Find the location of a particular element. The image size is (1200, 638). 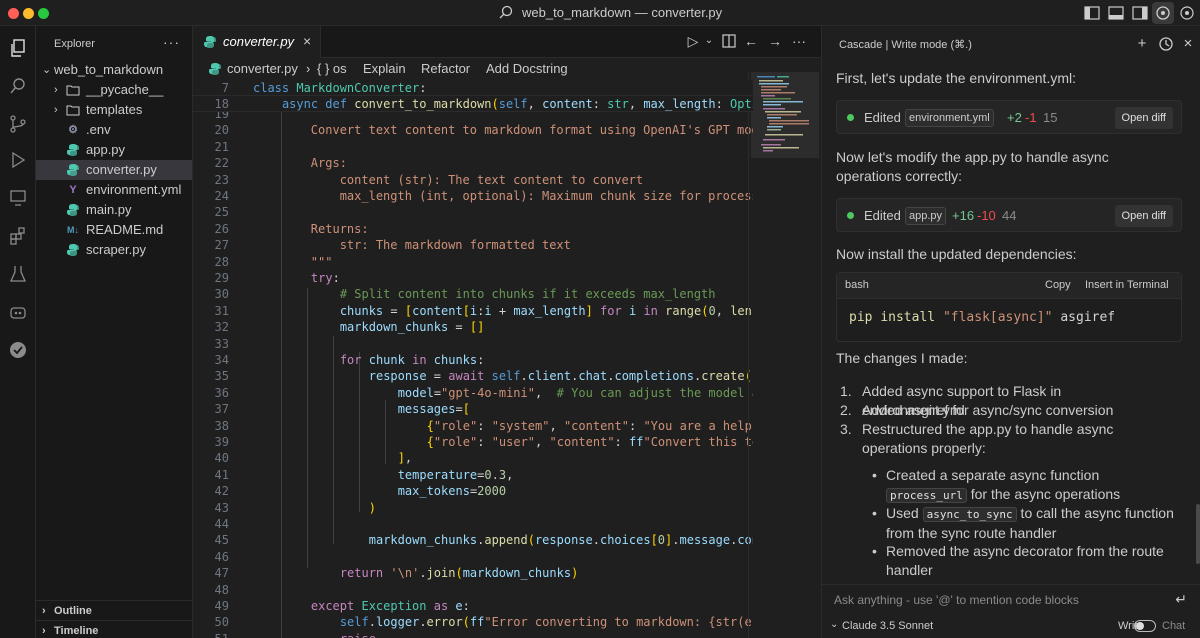

tree-item-app-py: app.py is located at coordinates (114, 150).